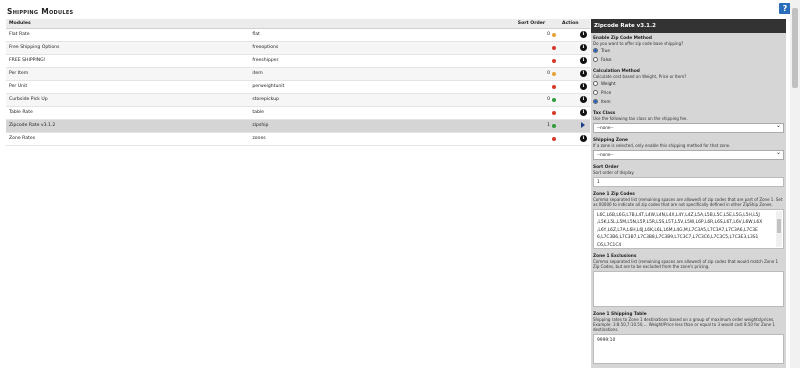 This screenshot has width=800, height=368. Describe the element at coordinates (382, 35) in the screenshot. I see `module-code: flat` at that location.